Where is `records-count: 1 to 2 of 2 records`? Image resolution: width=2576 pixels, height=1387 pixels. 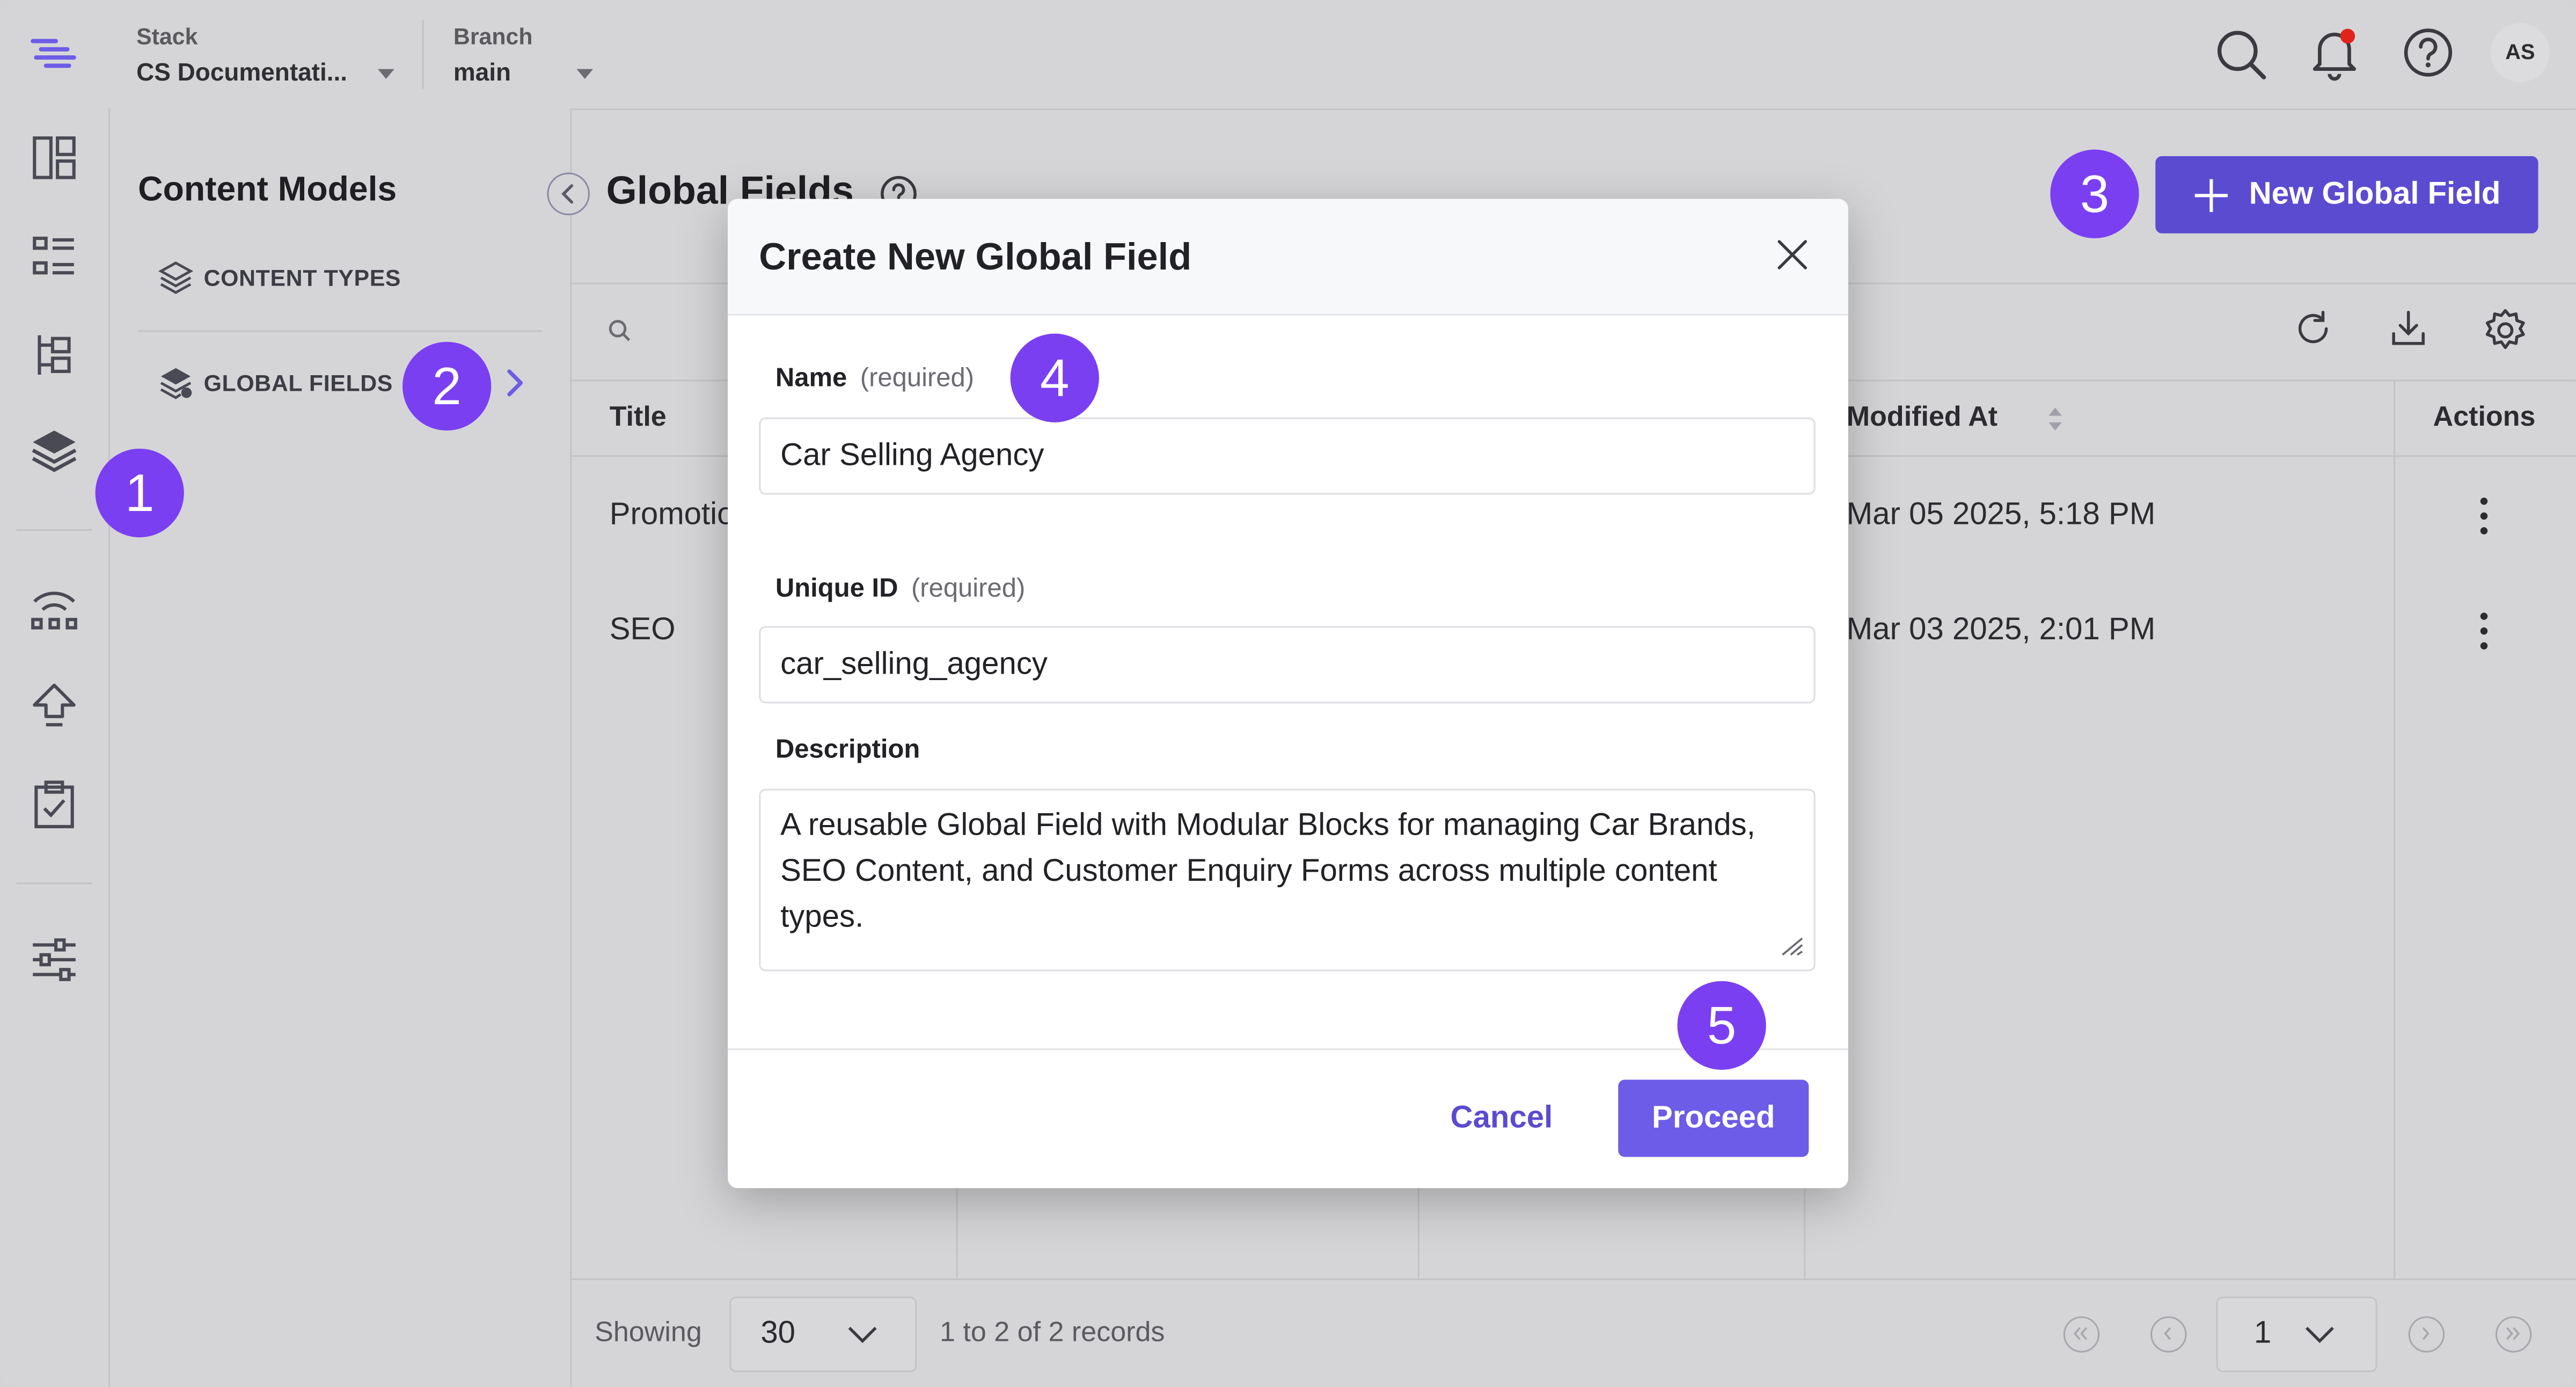
records-count: 1 to 2 of 2 records is located at coordinates (1052, 1332).